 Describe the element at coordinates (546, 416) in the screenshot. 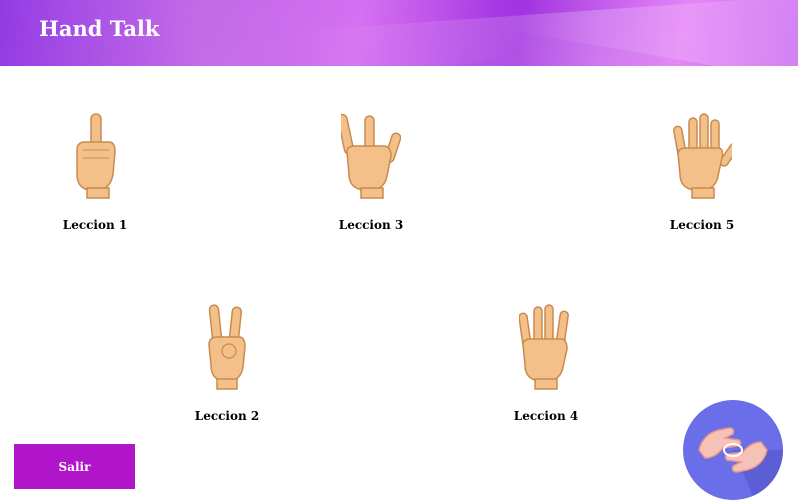

I see `lesson-4-label: Leccion 4` at that location.